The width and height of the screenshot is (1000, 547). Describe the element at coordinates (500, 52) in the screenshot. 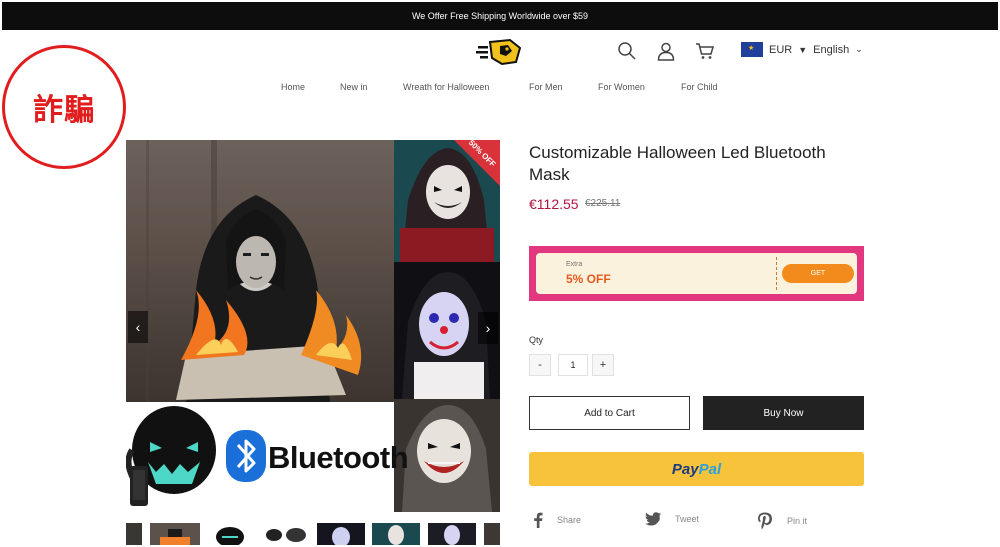

I see `brand-logo-icon` at that location.